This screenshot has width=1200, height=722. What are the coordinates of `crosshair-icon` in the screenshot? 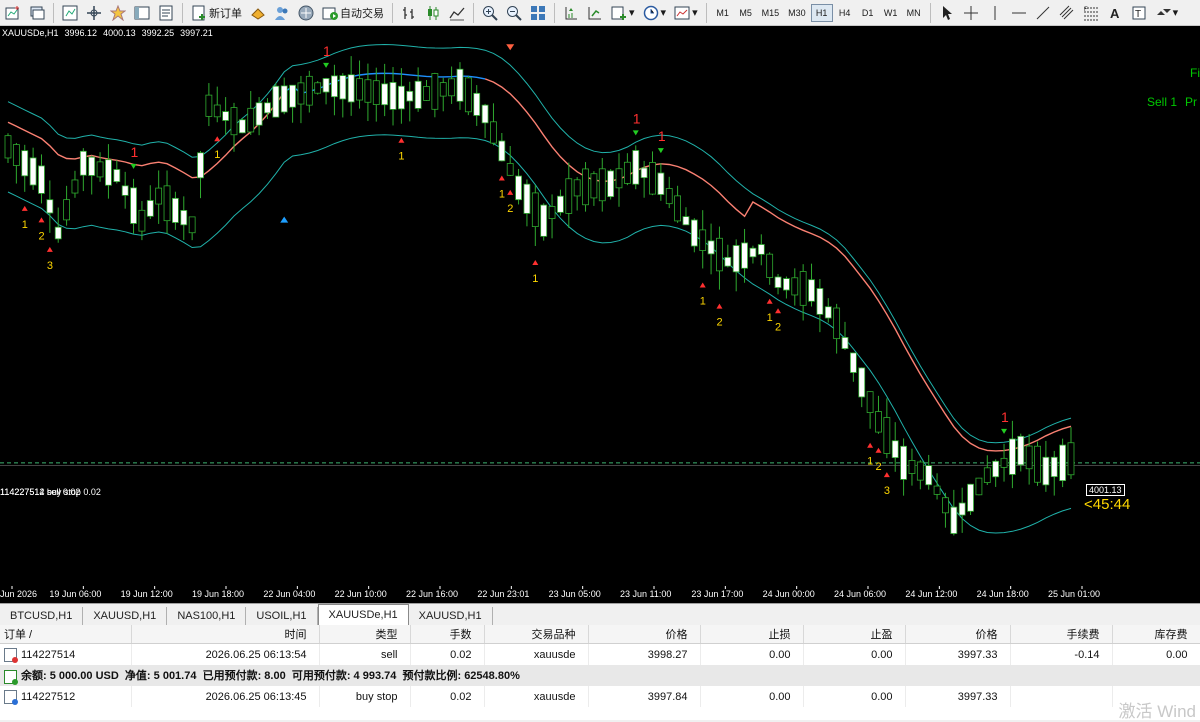 It's located at (970, 12).